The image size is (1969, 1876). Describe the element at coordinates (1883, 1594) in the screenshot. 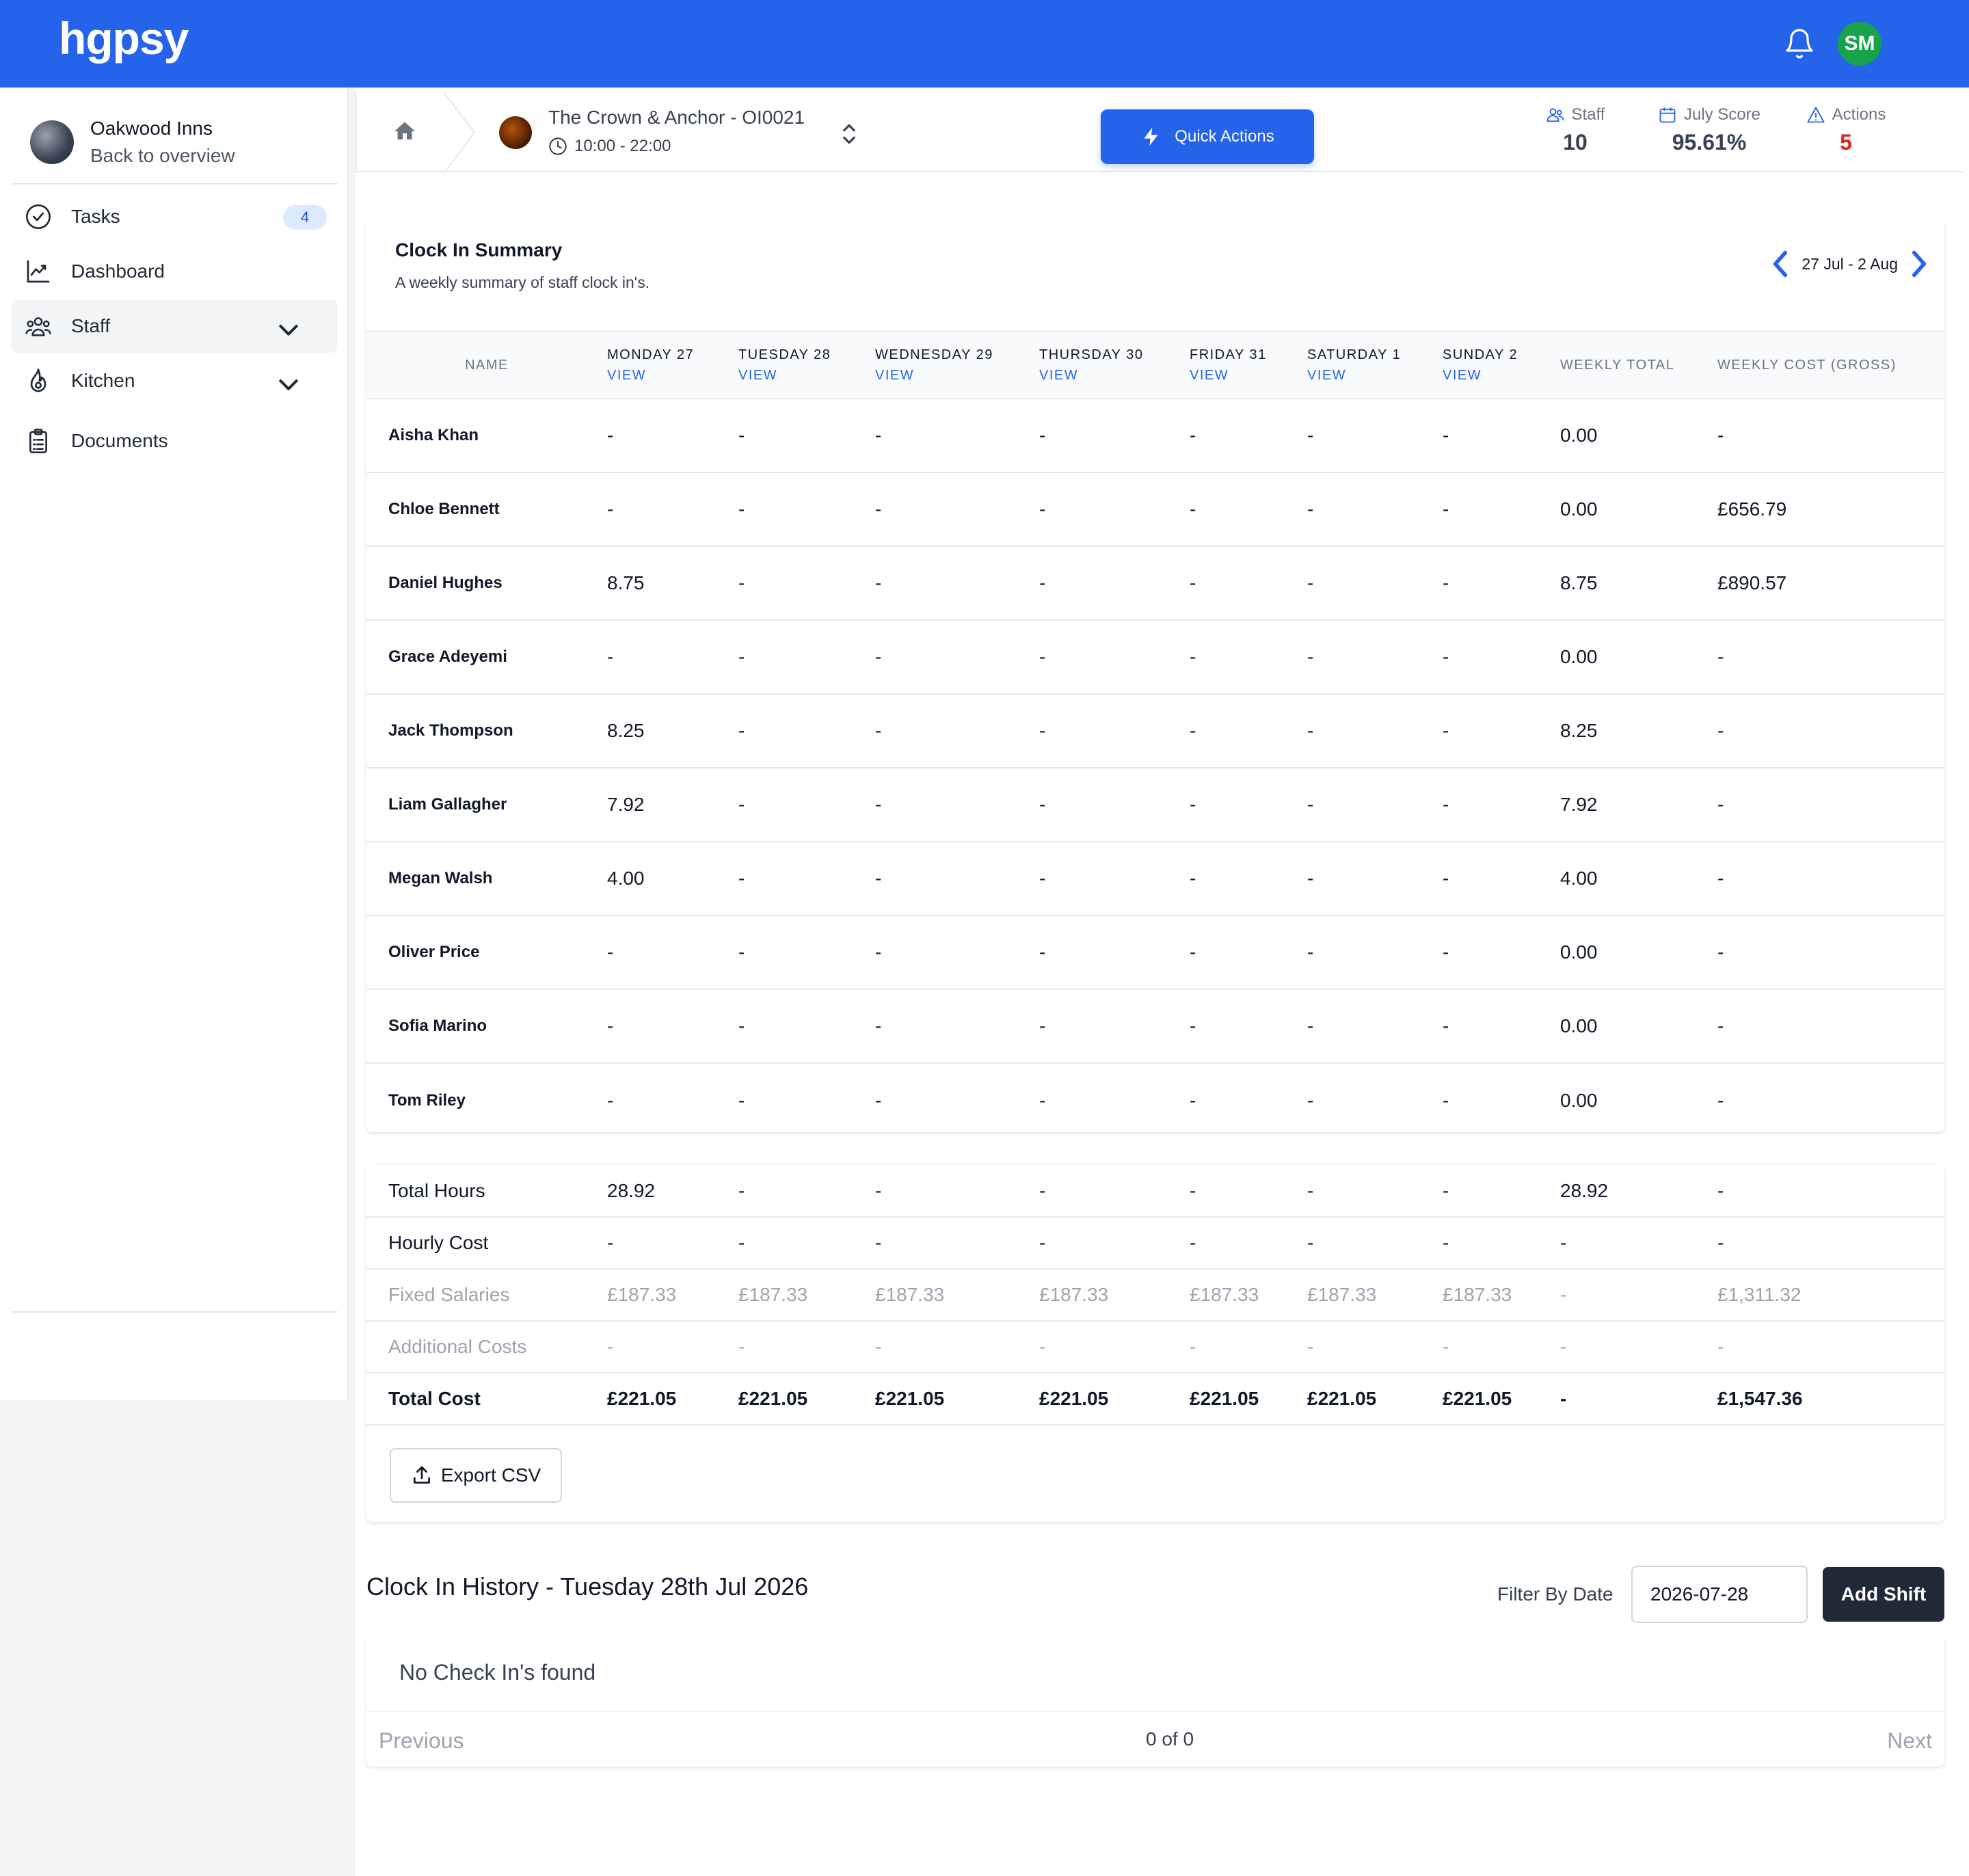

I see `add-shift-button: Add Shift` at that location.